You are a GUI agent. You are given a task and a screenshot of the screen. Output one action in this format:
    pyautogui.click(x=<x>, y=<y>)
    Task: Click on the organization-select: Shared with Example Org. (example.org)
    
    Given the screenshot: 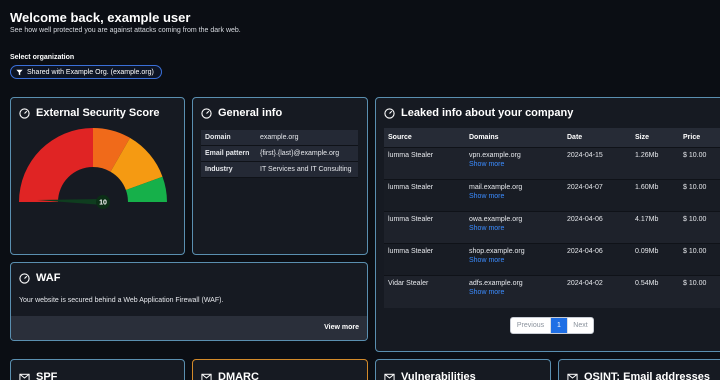 What is the action you would take?
    pyautogui.click(x=86, y=72)
    